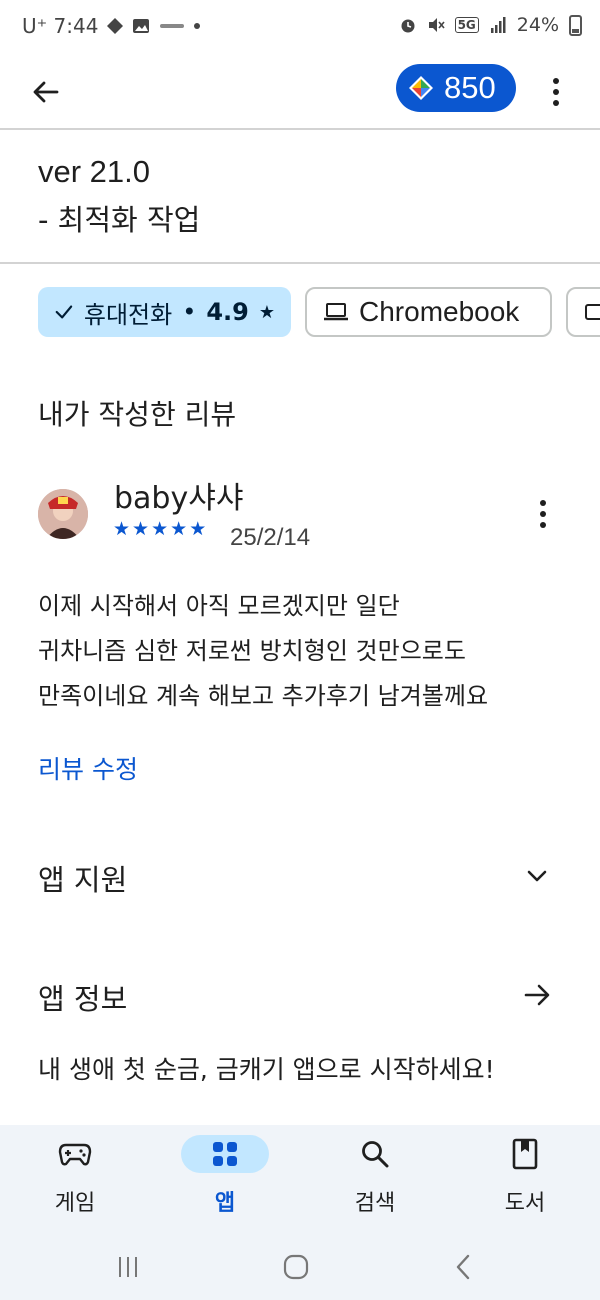 This screenshot has width=600, height=1300. Describe the element at coordinates (128, 314) in the screenshot. I see `chip-phone-label: 휴대전화` at that location.